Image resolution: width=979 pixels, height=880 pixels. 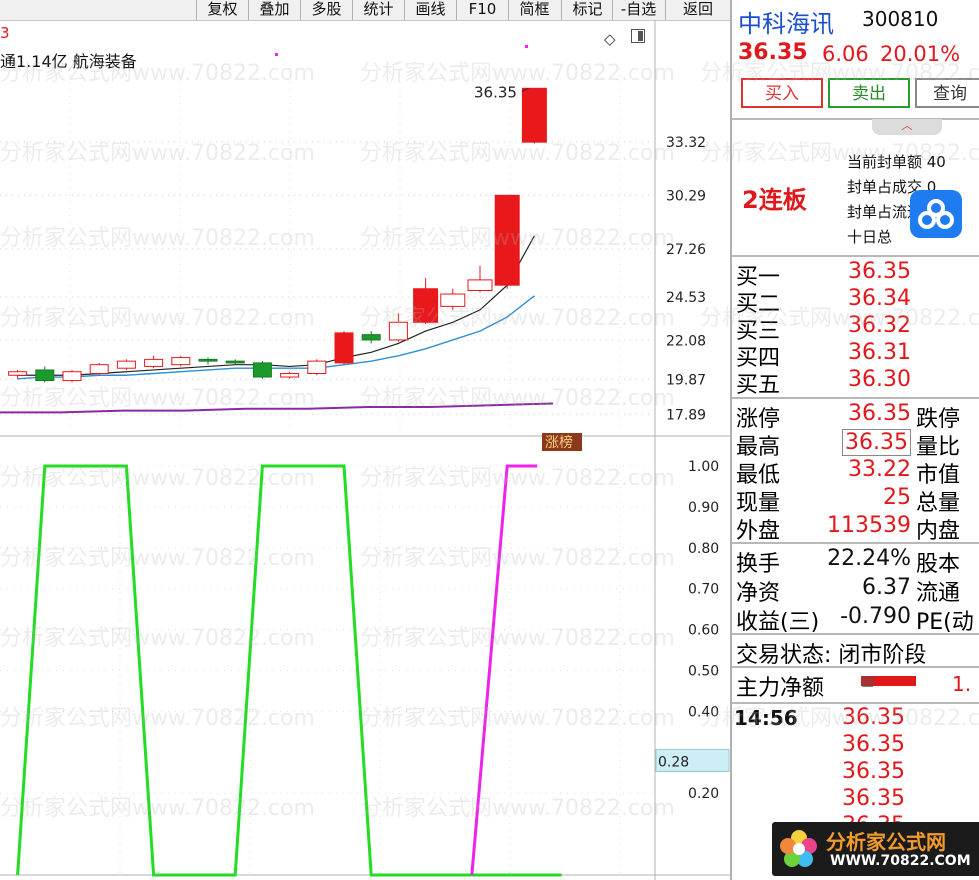 What do you see at coordinates (274, 10) in the screenshot?
I see `toolbar-button: 叠加` at bounding box center [274, 10].